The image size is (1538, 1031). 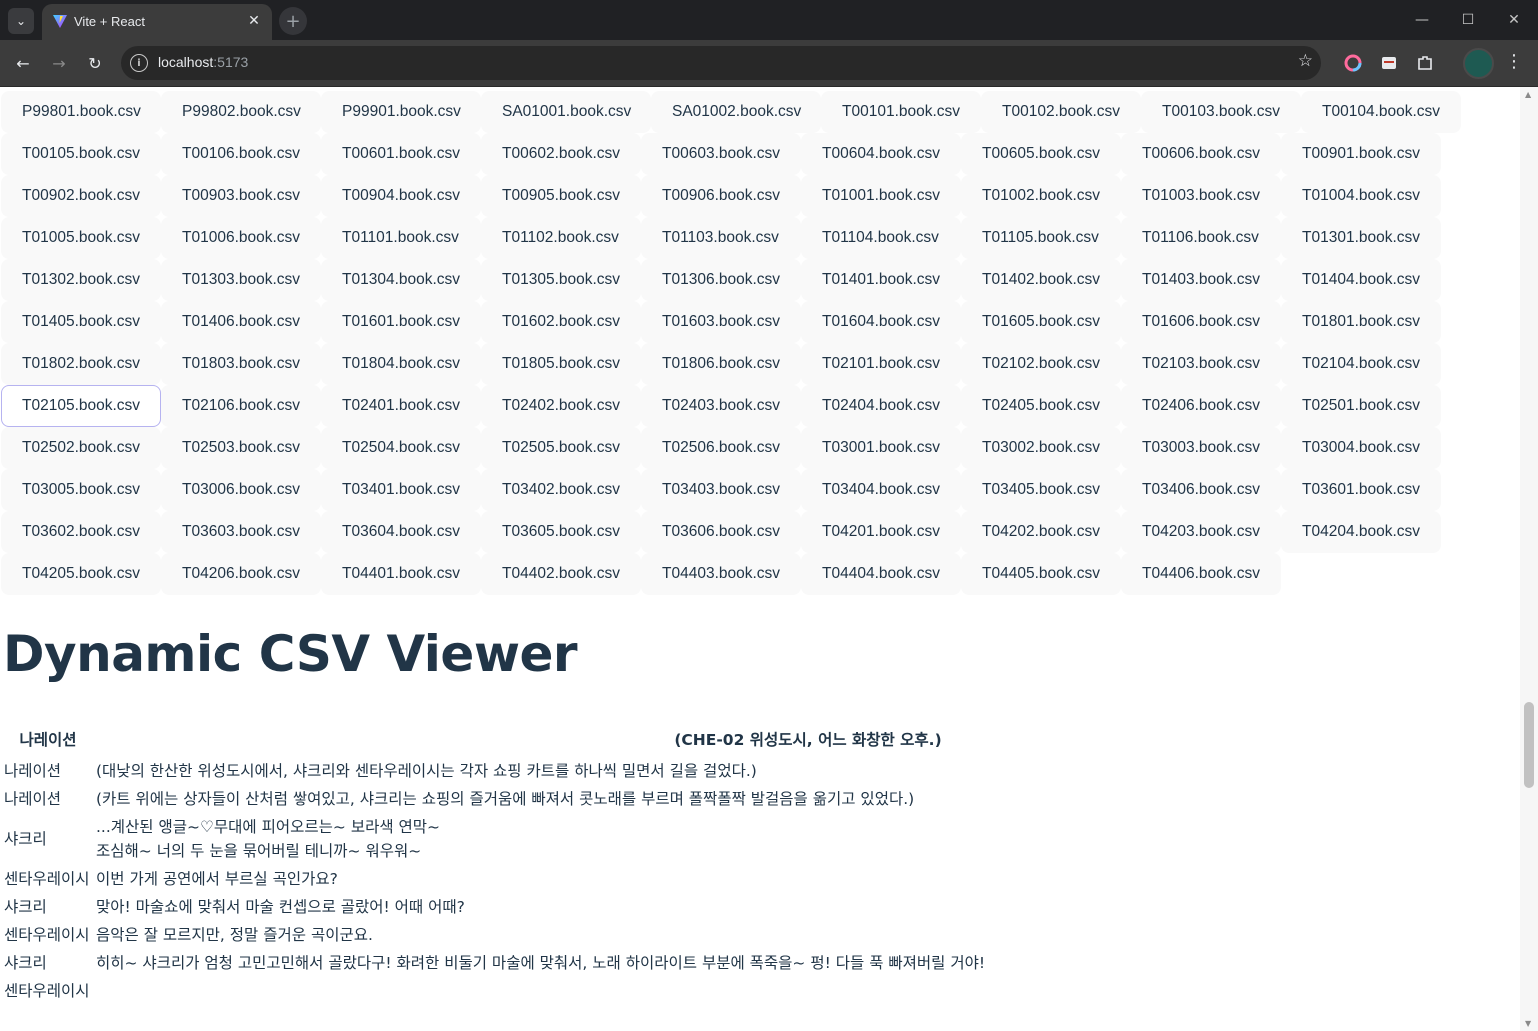 I want to click on file-button: T01306.book.csv, so click(x=721, y=280).